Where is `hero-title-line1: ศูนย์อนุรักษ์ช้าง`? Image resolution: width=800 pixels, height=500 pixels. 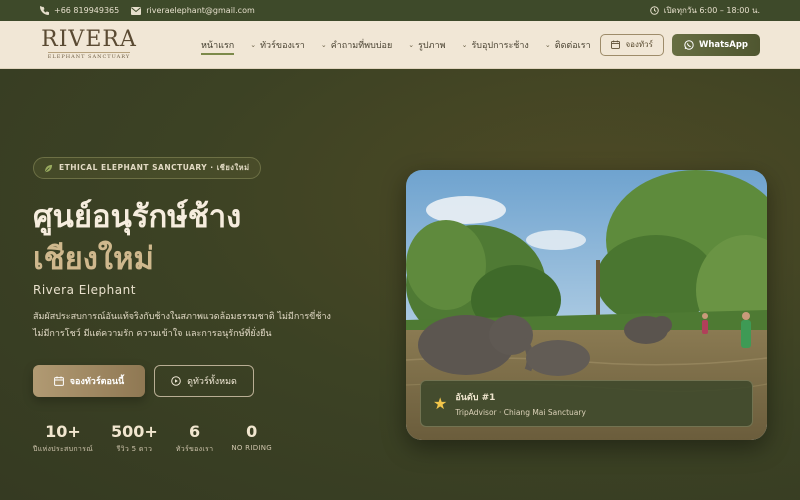
hero-title-line1: ศูนย์อนุรักษ์ช้าง is located at coordinates (137, 217).